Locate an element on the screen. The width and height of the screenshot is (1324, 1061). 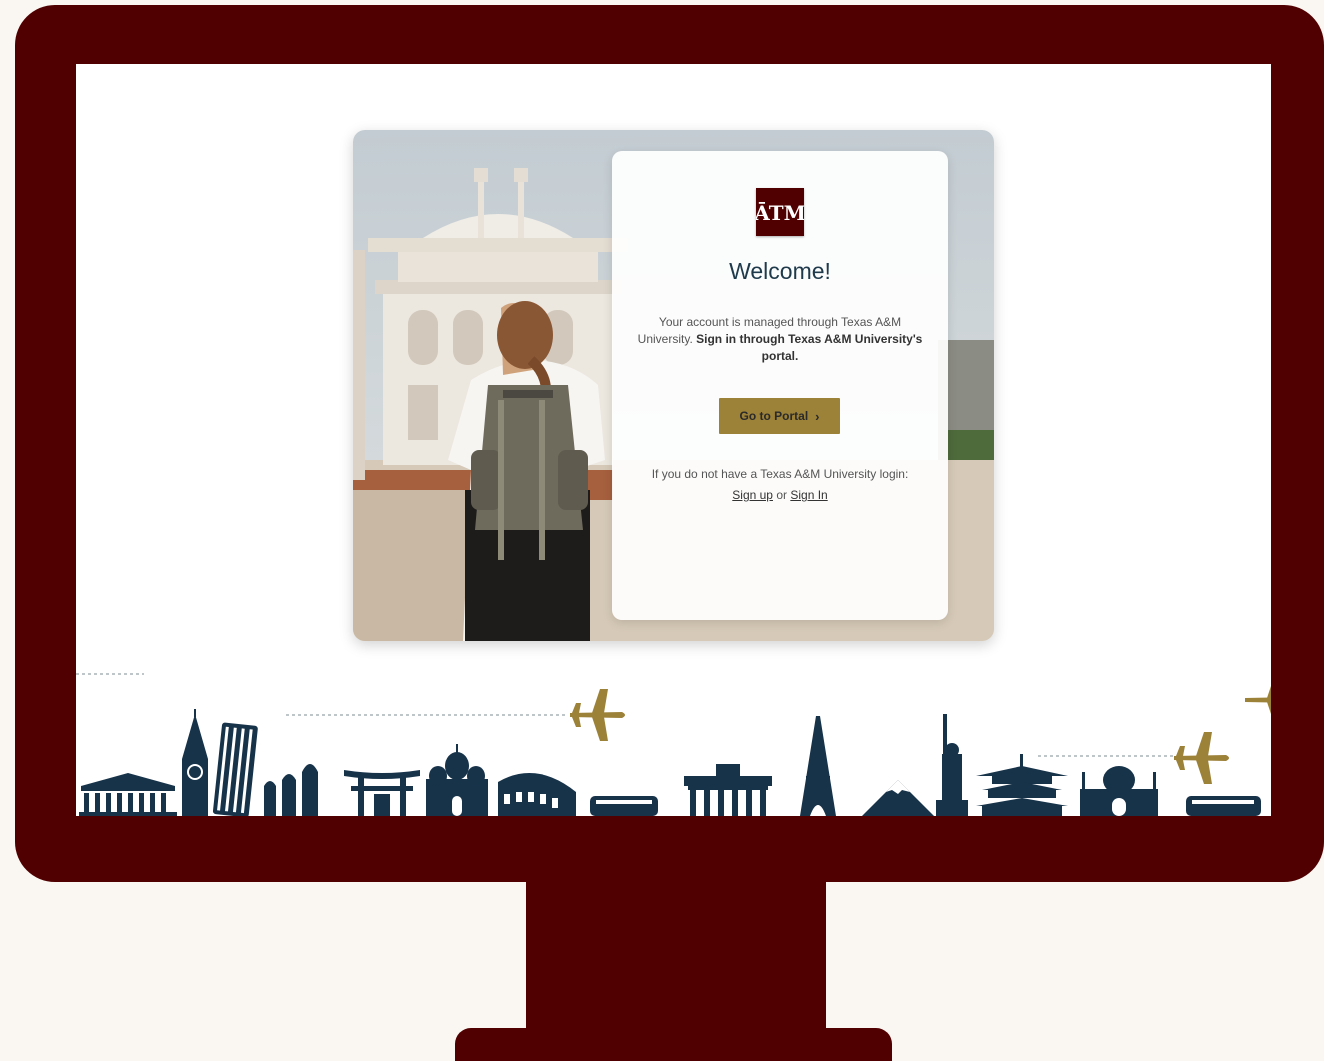
taj-mahal-icon is located at coordinates (1119, 791).